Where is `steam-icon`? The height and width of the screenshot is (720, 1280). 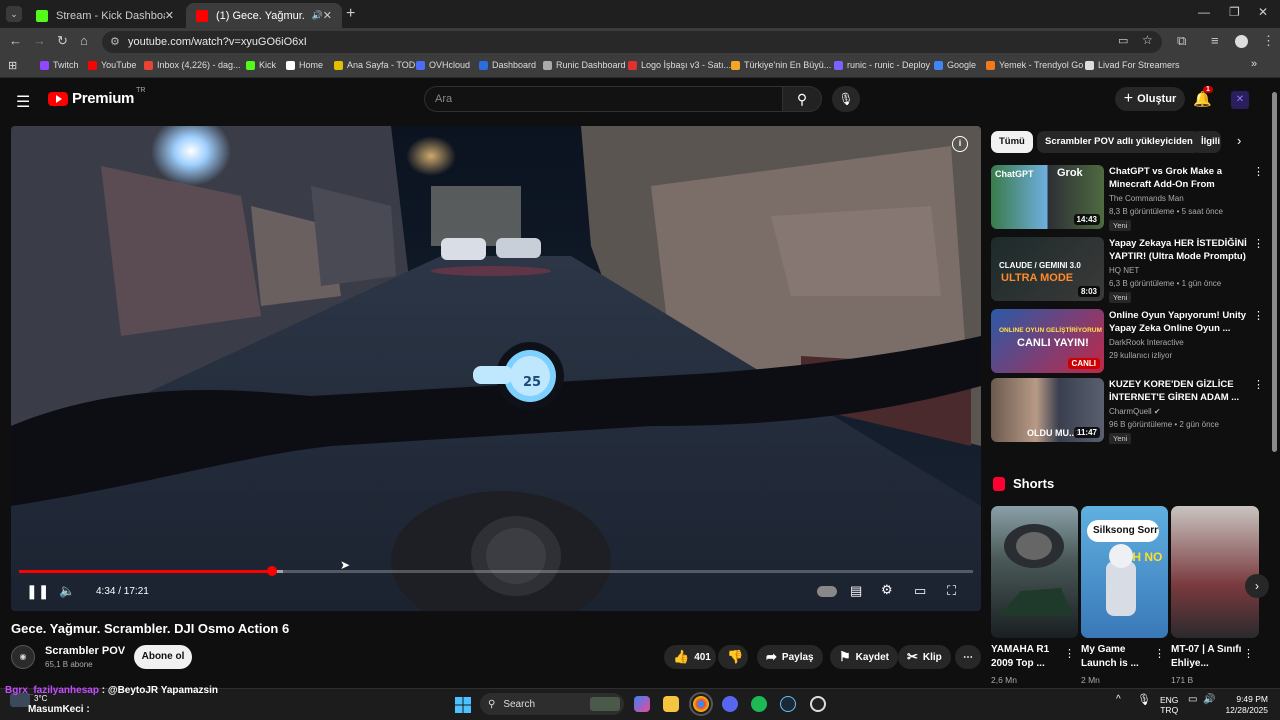 steam-icon is located at coordinates (788, 704).